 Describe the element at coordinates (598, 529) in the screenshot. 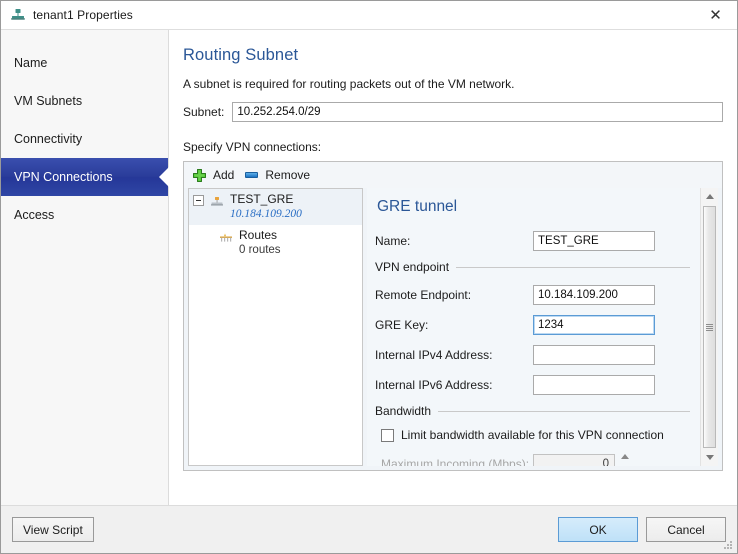

I see `ok-button: OK` at that location.